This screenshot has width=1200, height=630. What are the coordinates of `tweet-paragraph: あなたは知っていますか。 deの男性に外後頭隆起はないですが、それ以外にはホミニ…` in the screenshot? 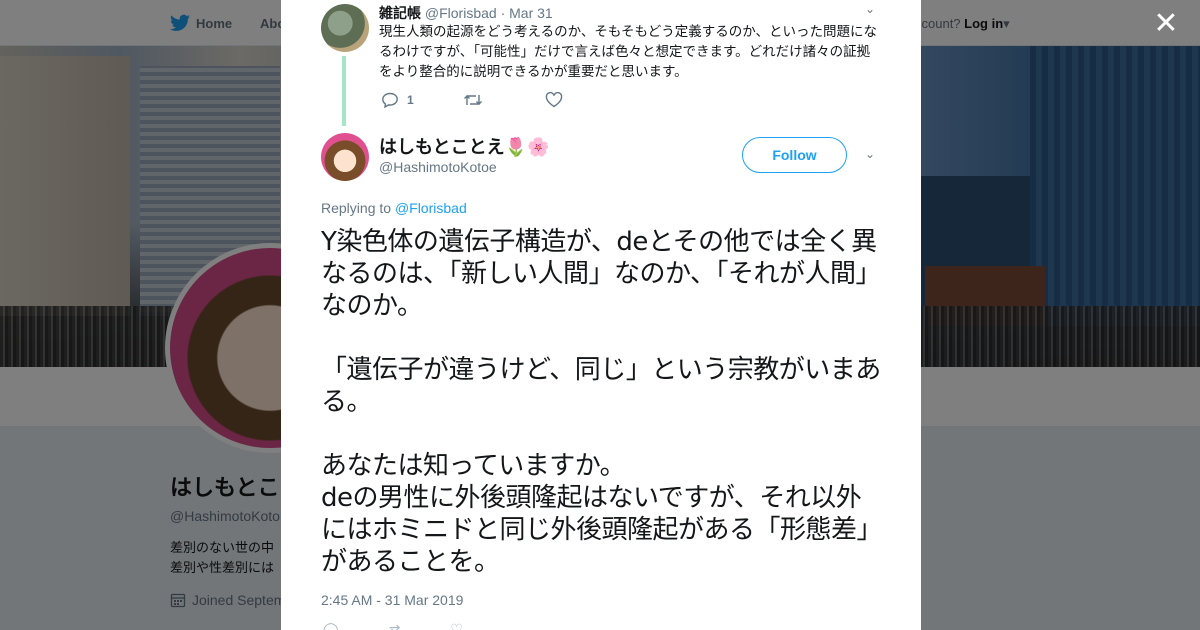 It's located at (601, 514).